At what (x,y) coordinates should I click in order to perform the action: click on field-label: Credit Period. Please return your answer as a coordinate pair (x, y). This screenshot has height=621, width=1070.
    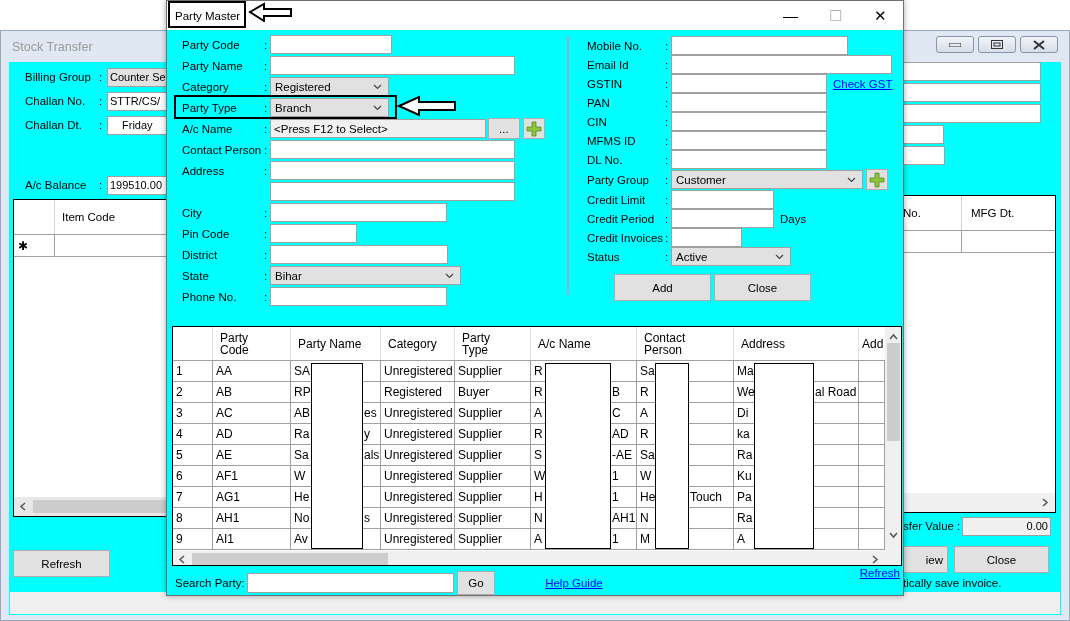
    Looking at the image, I should click on (621, 218).